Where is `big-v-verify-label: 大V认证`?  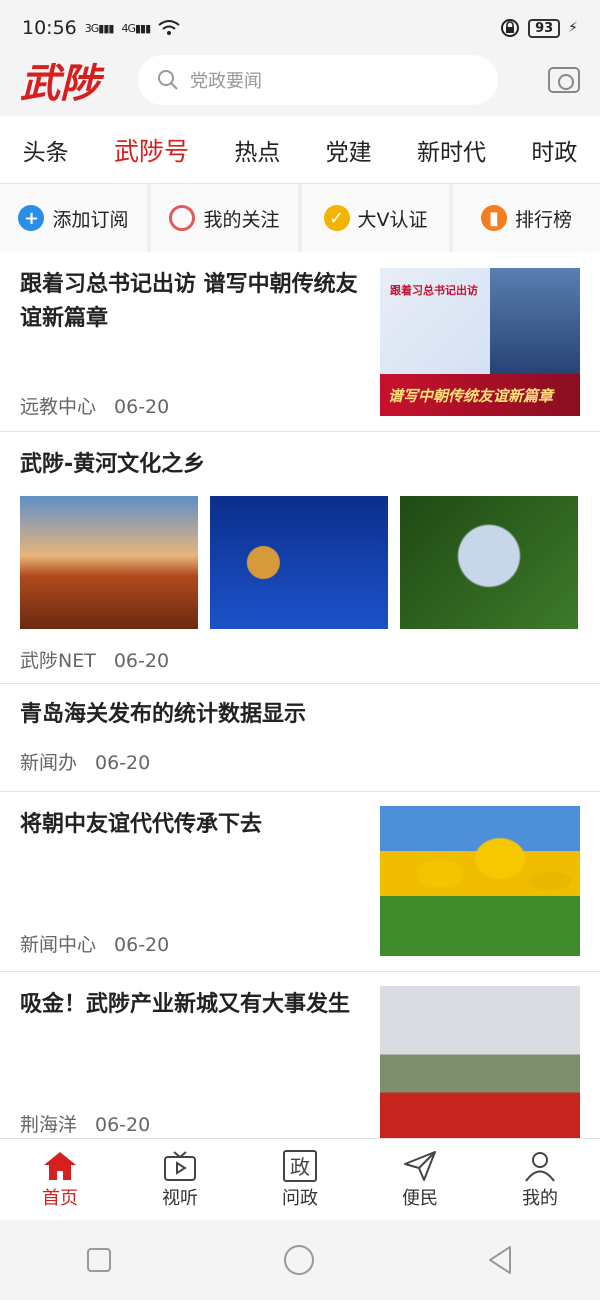 big-v-verify-label: 大V认证 is located at coordinates (392, 219).